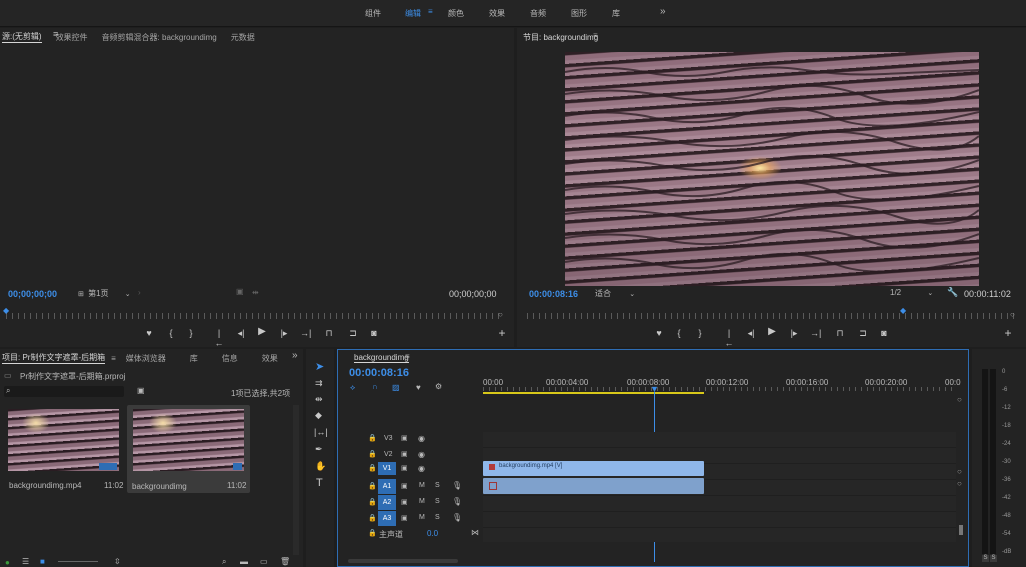 The image size is (1026, 567). I want to click on go-to-out-icon: →|, so click(305, 333).